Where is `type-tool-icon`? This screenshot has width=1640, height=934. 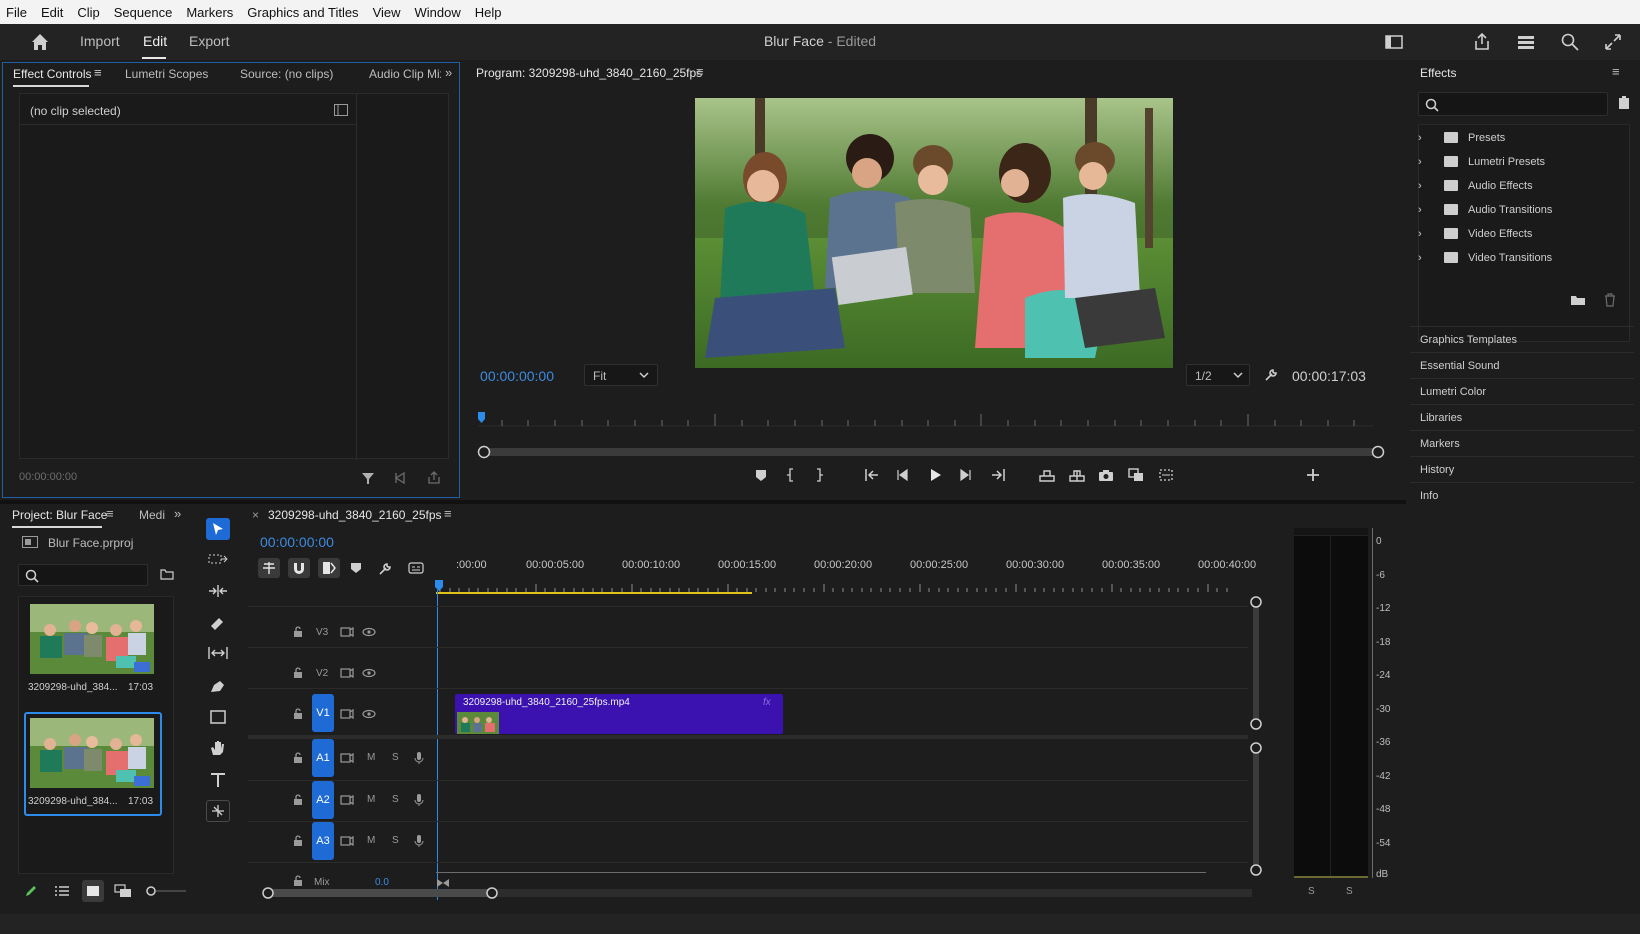
type-tool-icon is located at coordinates (218, 780).